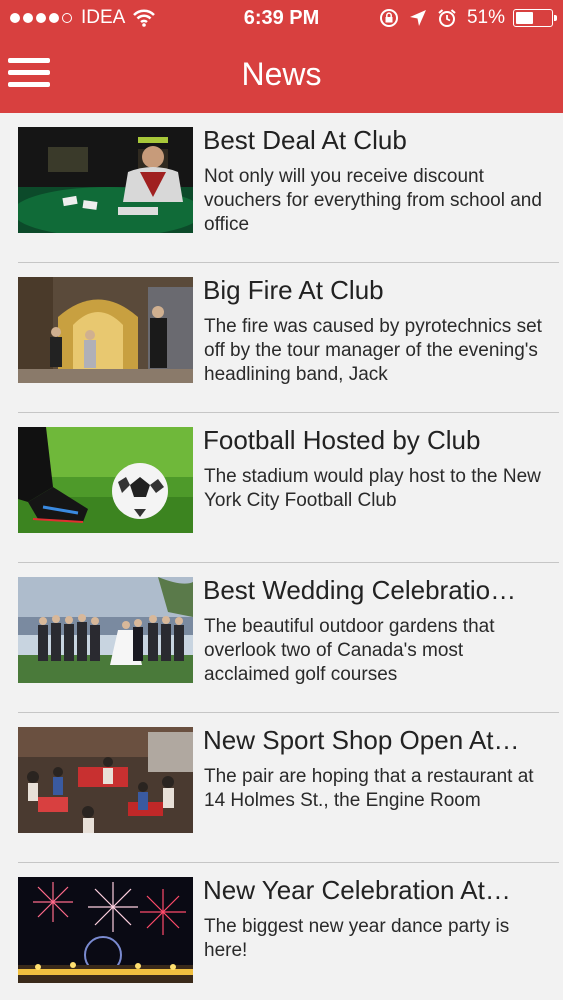 The image size is (563, 1000). What do you see at coordinates (293, 290) in the screenshot?
I see `news-title: Big Fire At Club` at bounding box center [293, 290].